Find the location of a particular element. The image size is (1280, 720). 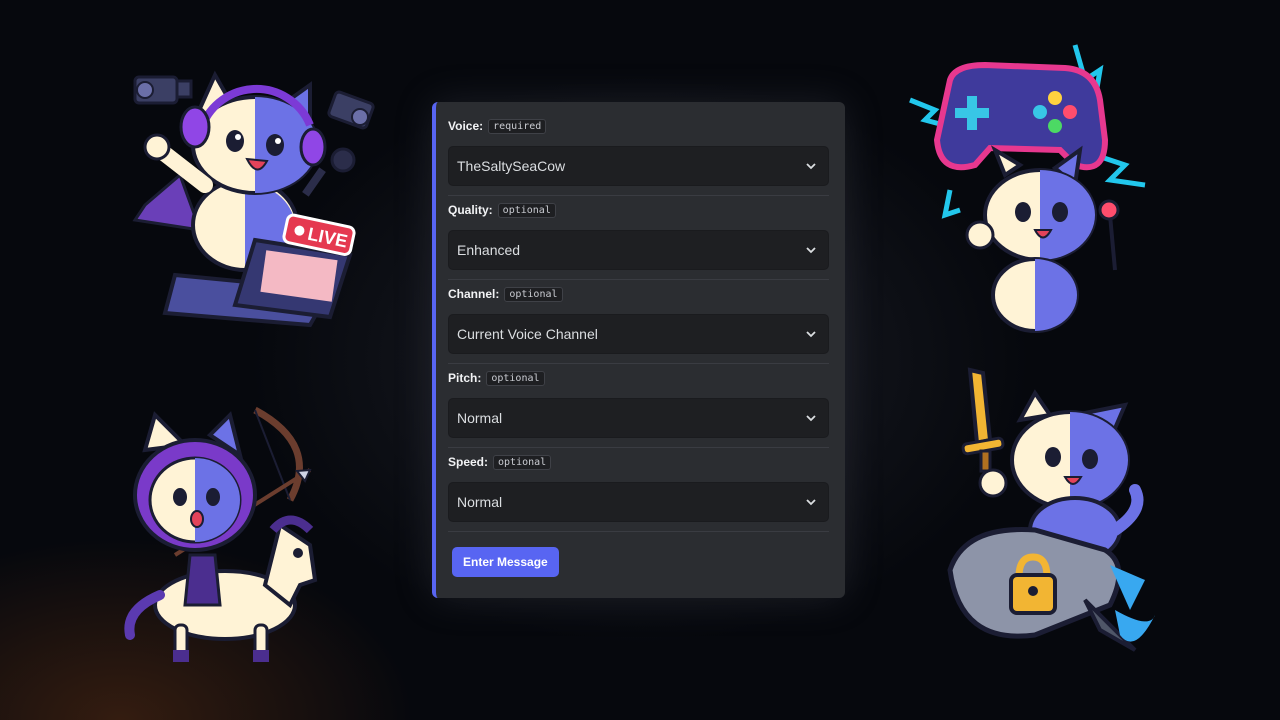

pitch-select-value: Normal is located at coordinates (480, 418).